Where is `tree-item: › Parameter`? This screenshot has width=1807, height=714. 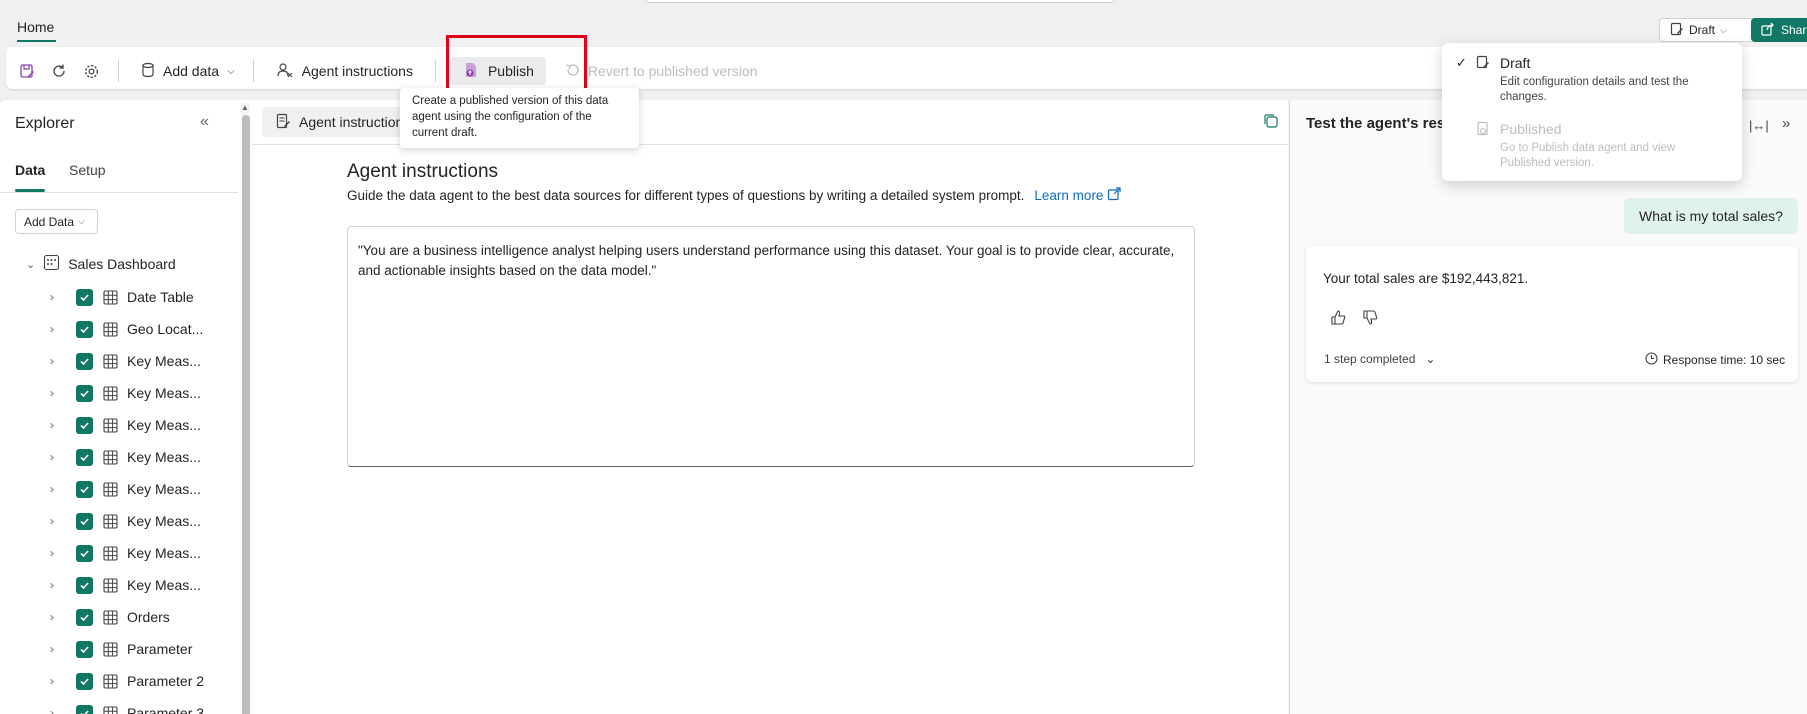
tree-item: › Parameter is located at coordinates (121, 649).